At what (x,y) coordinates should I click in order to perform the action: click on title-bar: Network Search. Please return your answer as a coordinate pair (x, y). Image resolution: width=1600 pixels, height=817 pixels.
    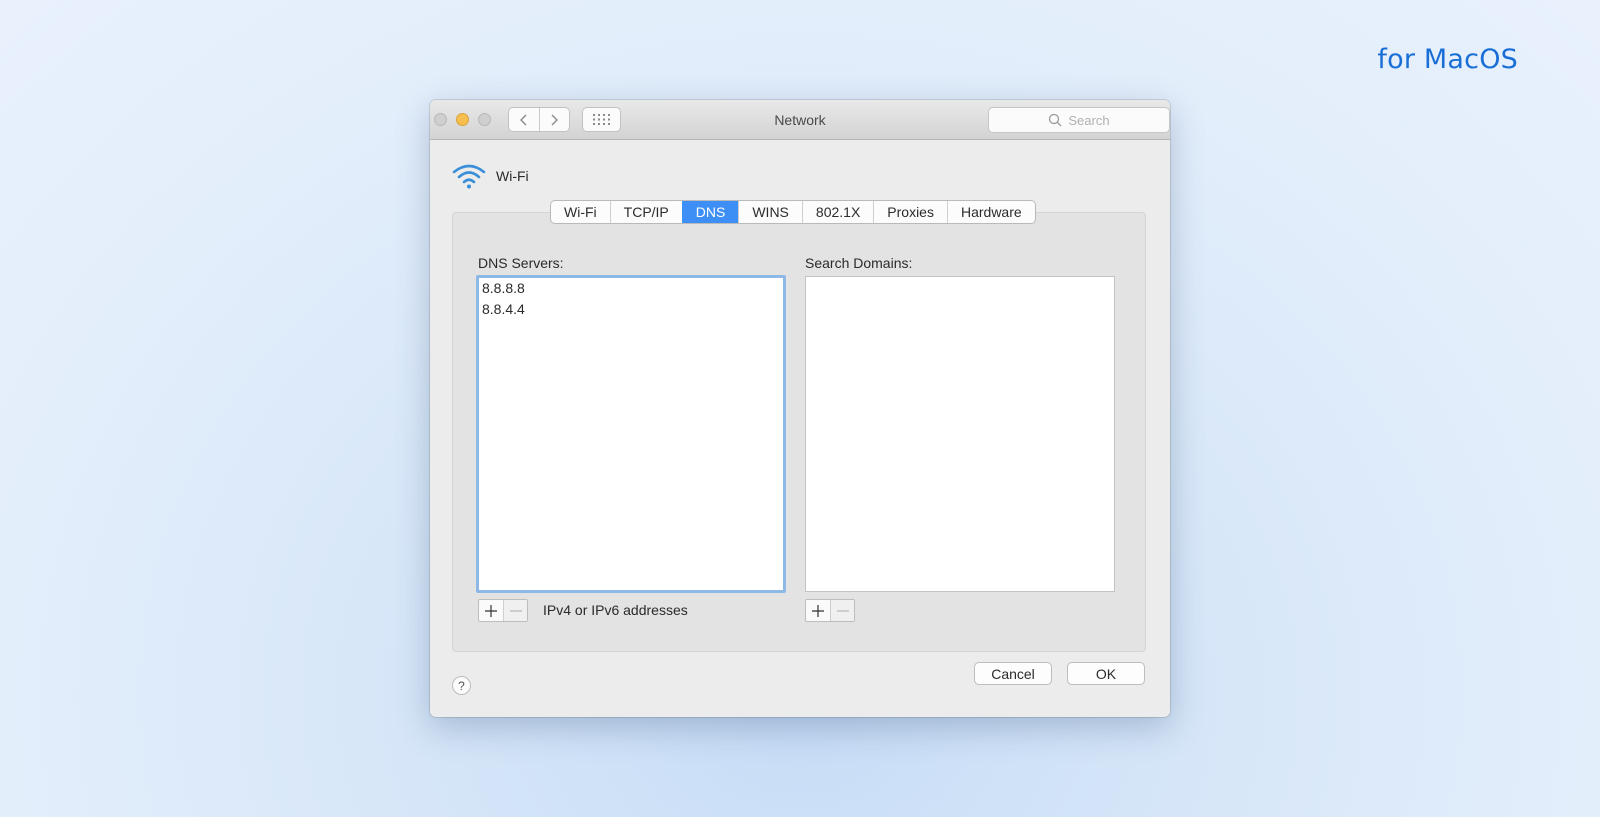
    Looking at the image, I should click on (800, 120).